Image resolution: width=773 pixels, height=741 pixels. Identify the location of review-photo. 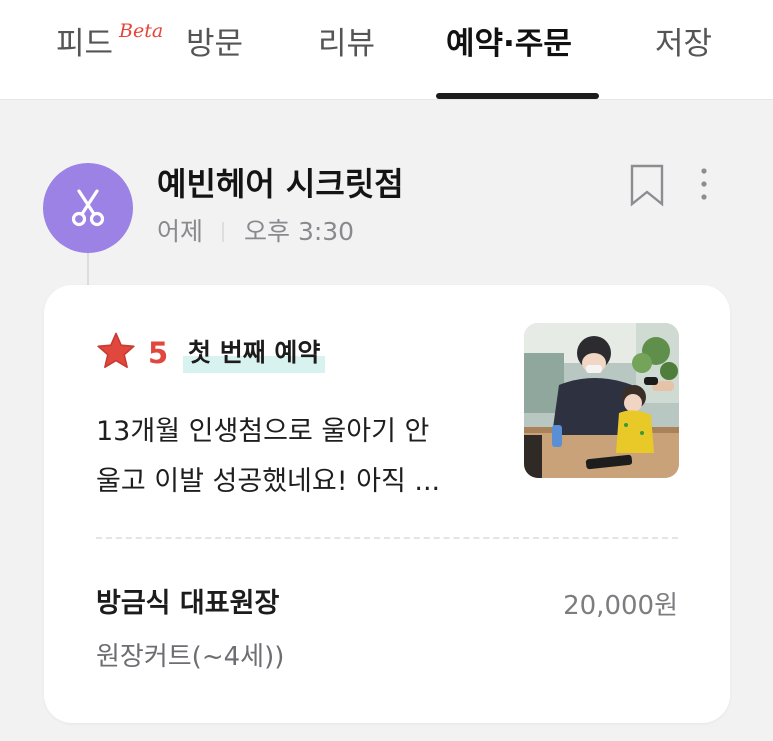
(601, 400).